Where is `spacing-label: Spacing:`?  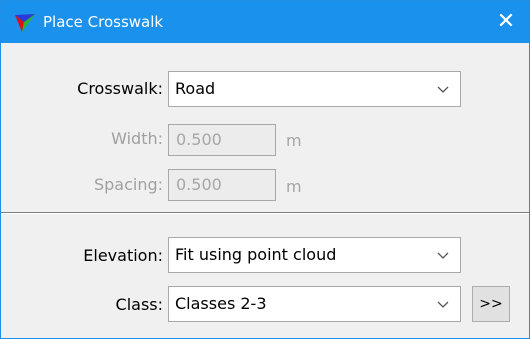 spacing-label: Spacing: is located at coordinates (128, 184).